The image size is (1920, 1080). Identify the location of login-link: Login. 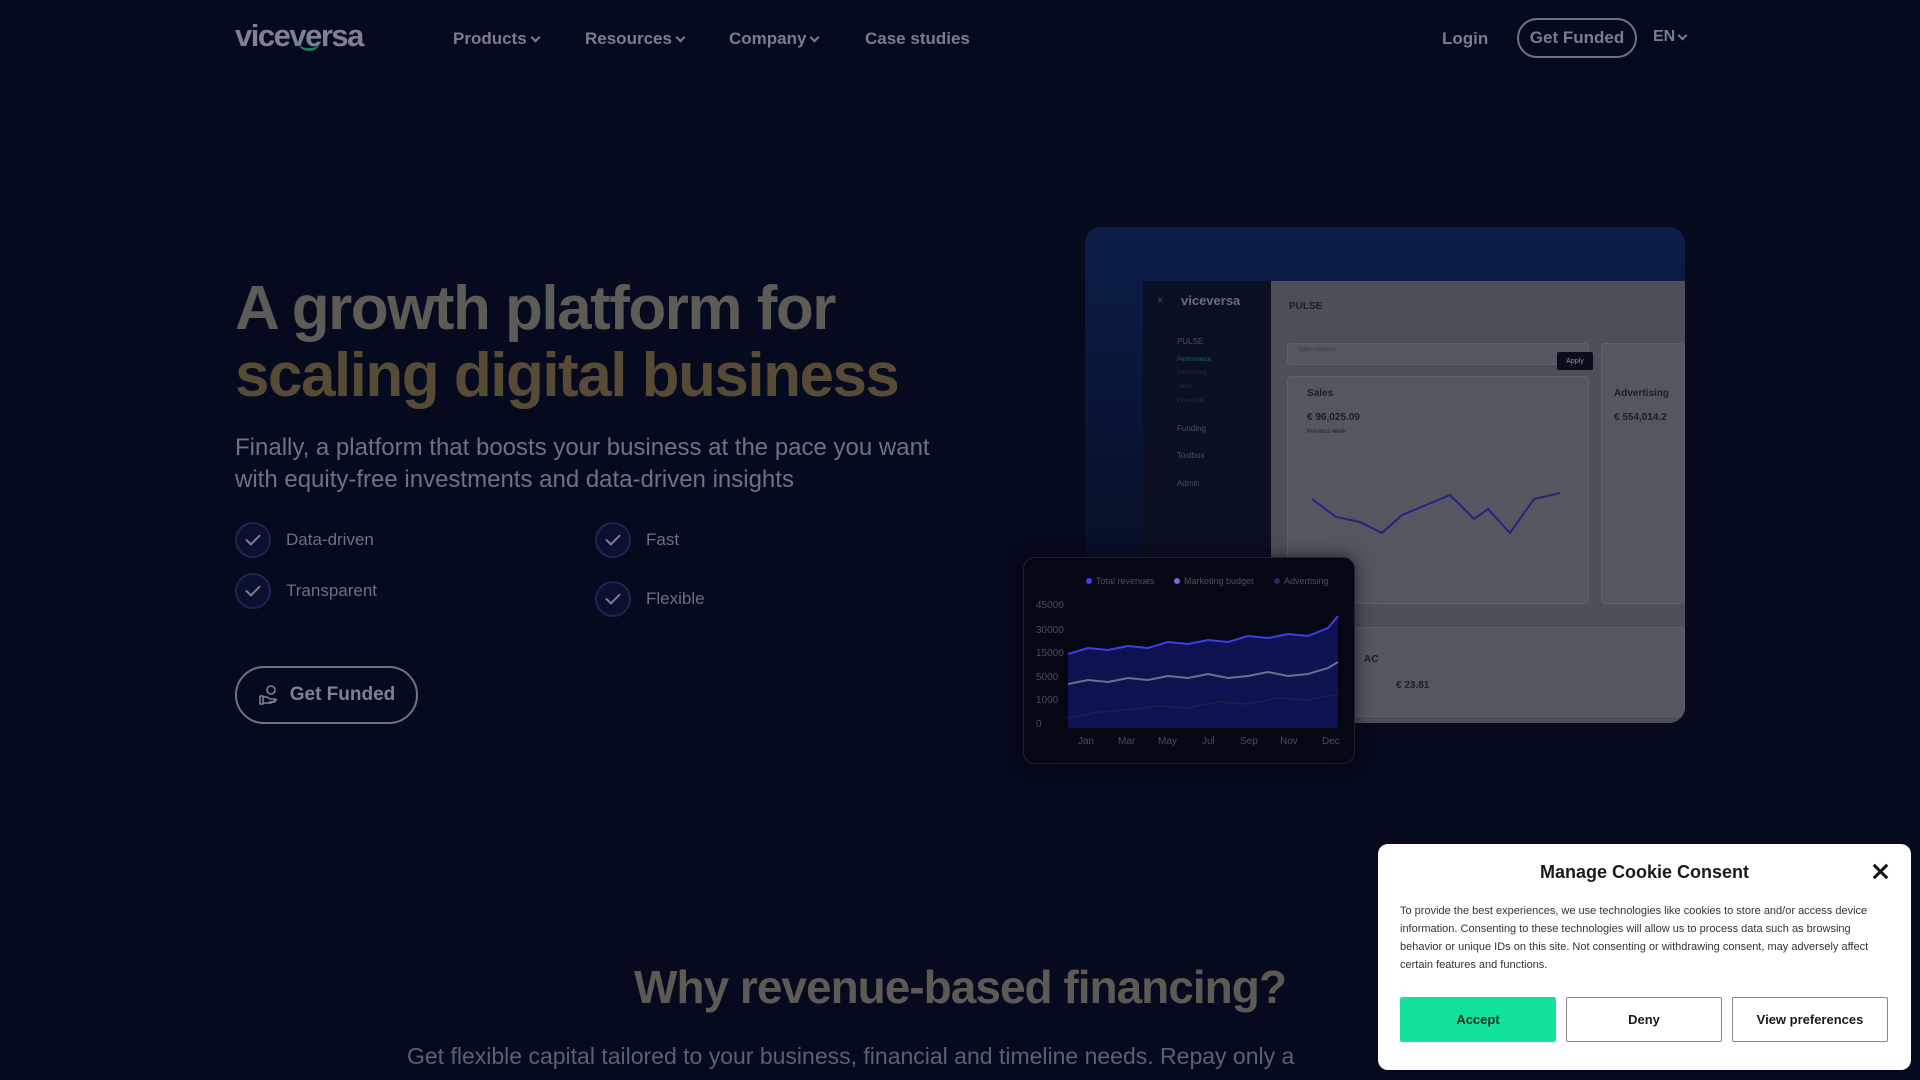
(1465, 39).